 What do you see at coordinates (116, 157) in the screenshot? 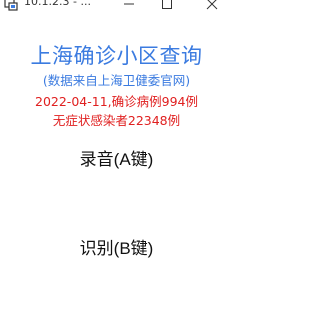
I see `record-button: 录音(A键)` at bounding box center [116, 157].